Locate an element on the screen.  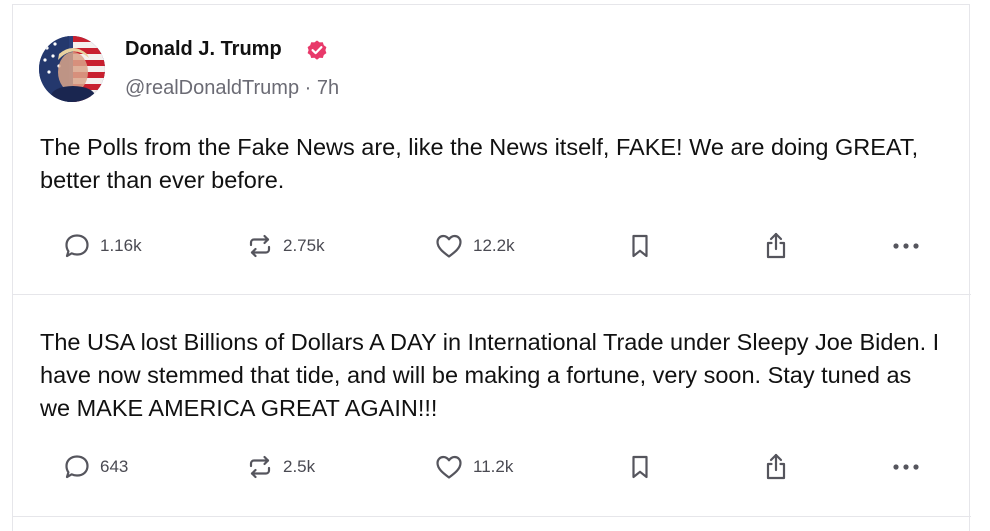
reply-count: 1.16k is located at coordinates (121, 245).